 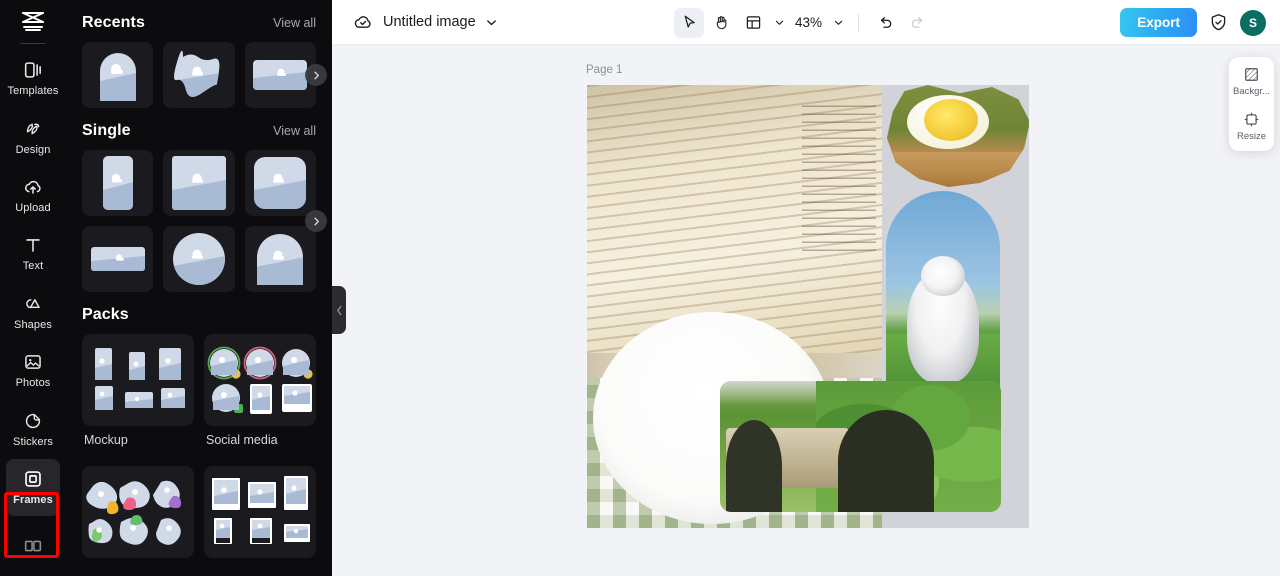 What do you see at coordinates (33, 43) in the screenshot?
I see `rail-divider` at bounding box center [33, 43].